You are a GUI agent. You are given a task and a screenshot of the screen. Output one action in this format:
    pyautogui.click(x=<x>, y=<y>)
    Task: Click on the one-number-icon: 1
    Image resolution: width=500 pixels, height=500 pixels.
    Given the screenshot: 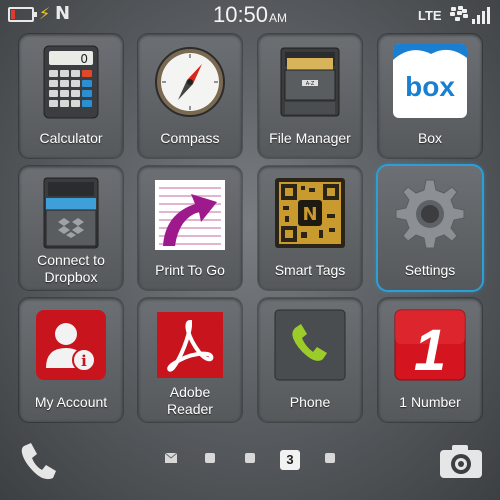 What is the action you would take?
    pyautogui.click(x=430, y=346)
    